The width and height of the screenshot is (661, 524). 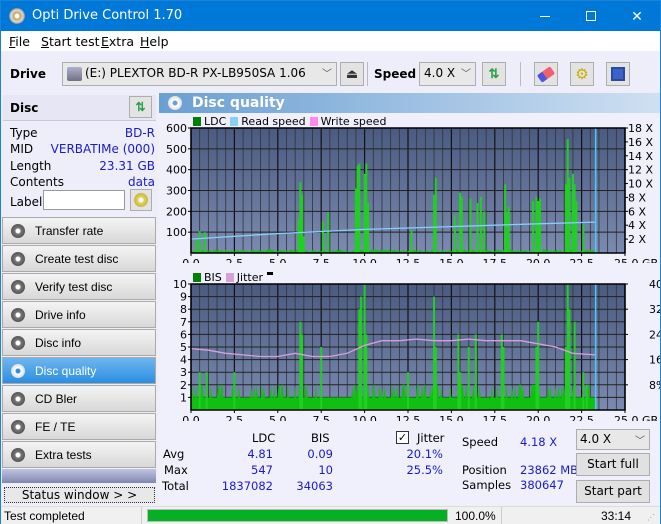 What do you see at coordinates (270, 273) in the screenshot?
I see `legend-marker` at bounding box center [270, 273].